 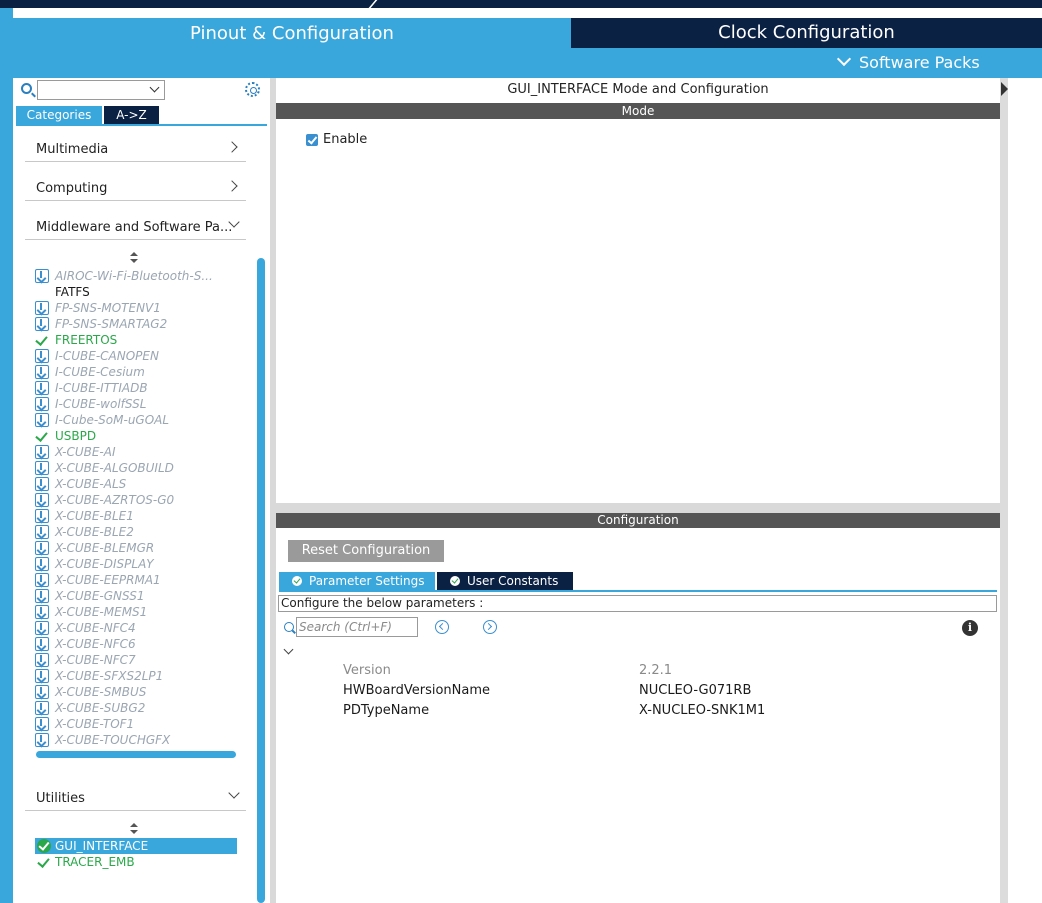 What do you see at coordinates (292, 48) in the screenshot?
I see `tab-pinout-configuration: Pinout & Configuration` at bounding box center [292, 48].